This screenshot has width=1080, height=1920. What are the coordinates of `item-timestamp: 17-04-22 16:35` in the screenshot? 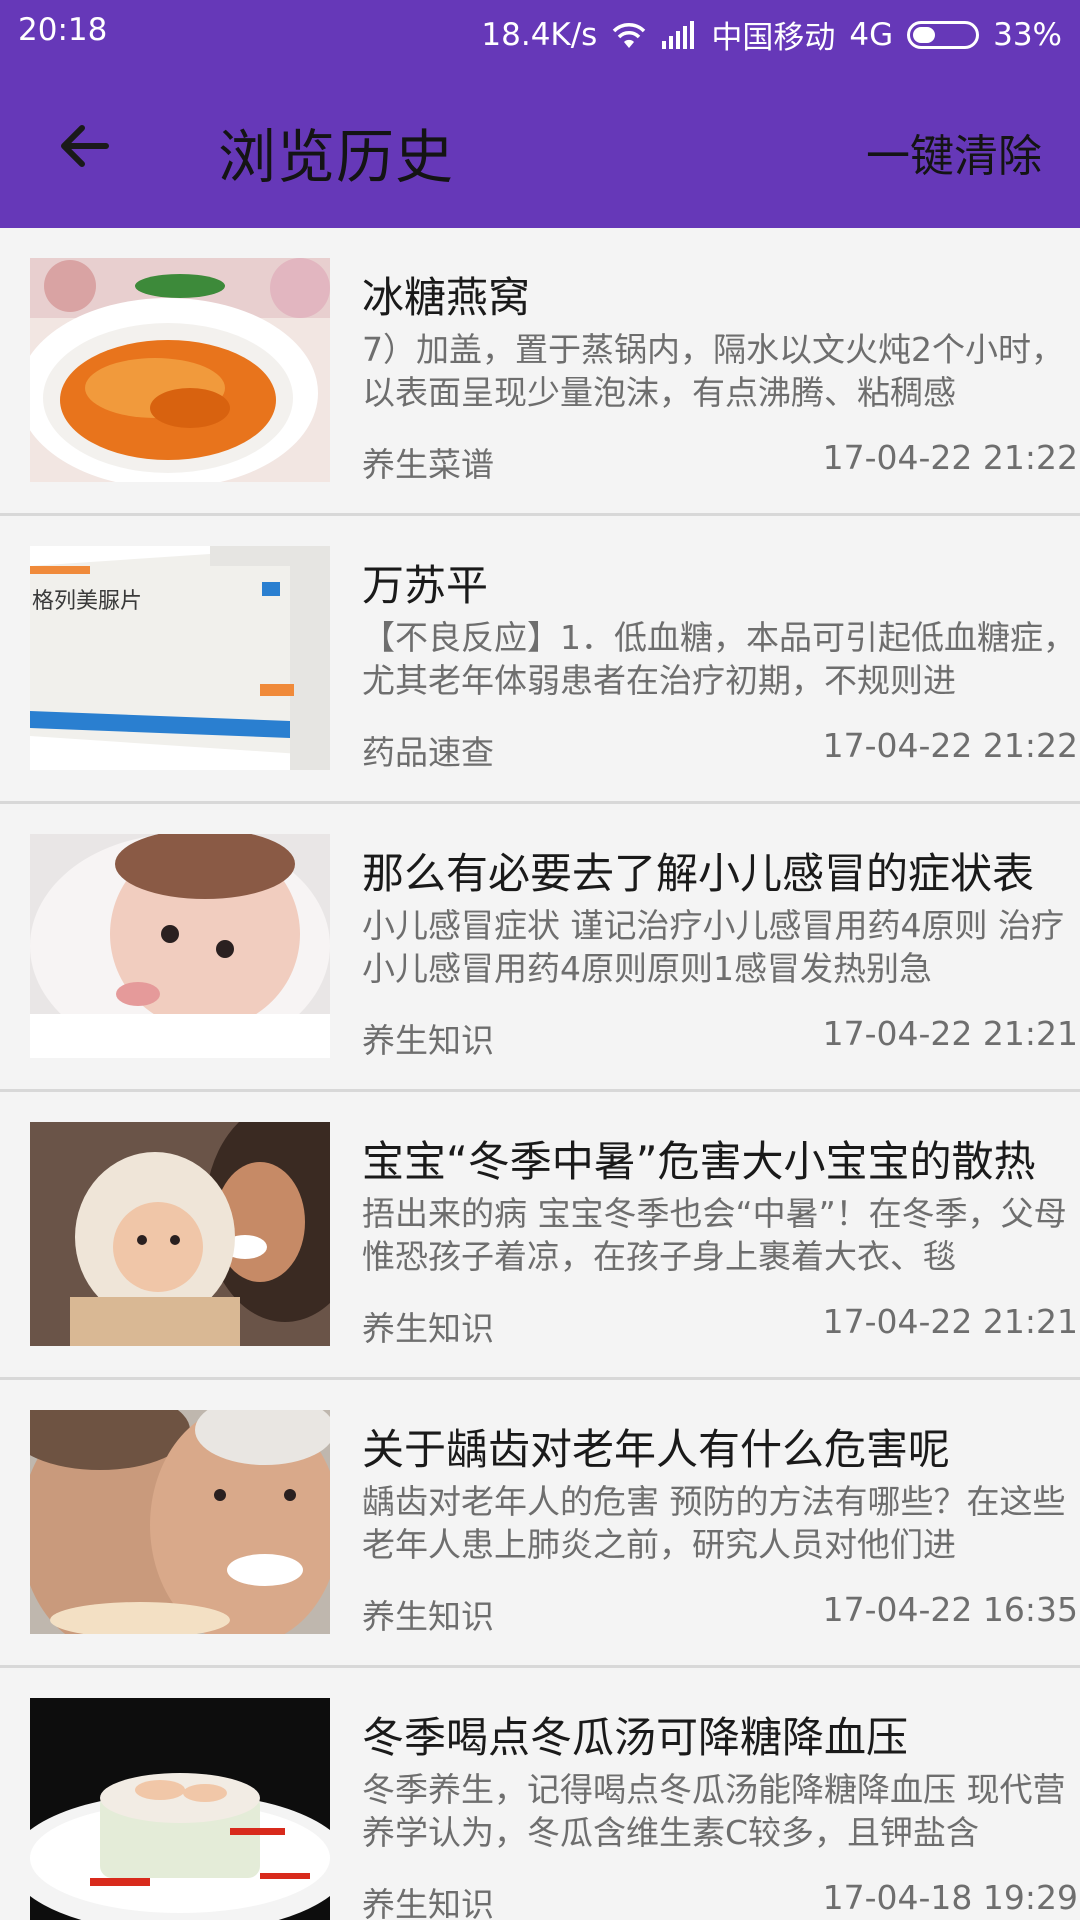 It's located at (950, 1609).